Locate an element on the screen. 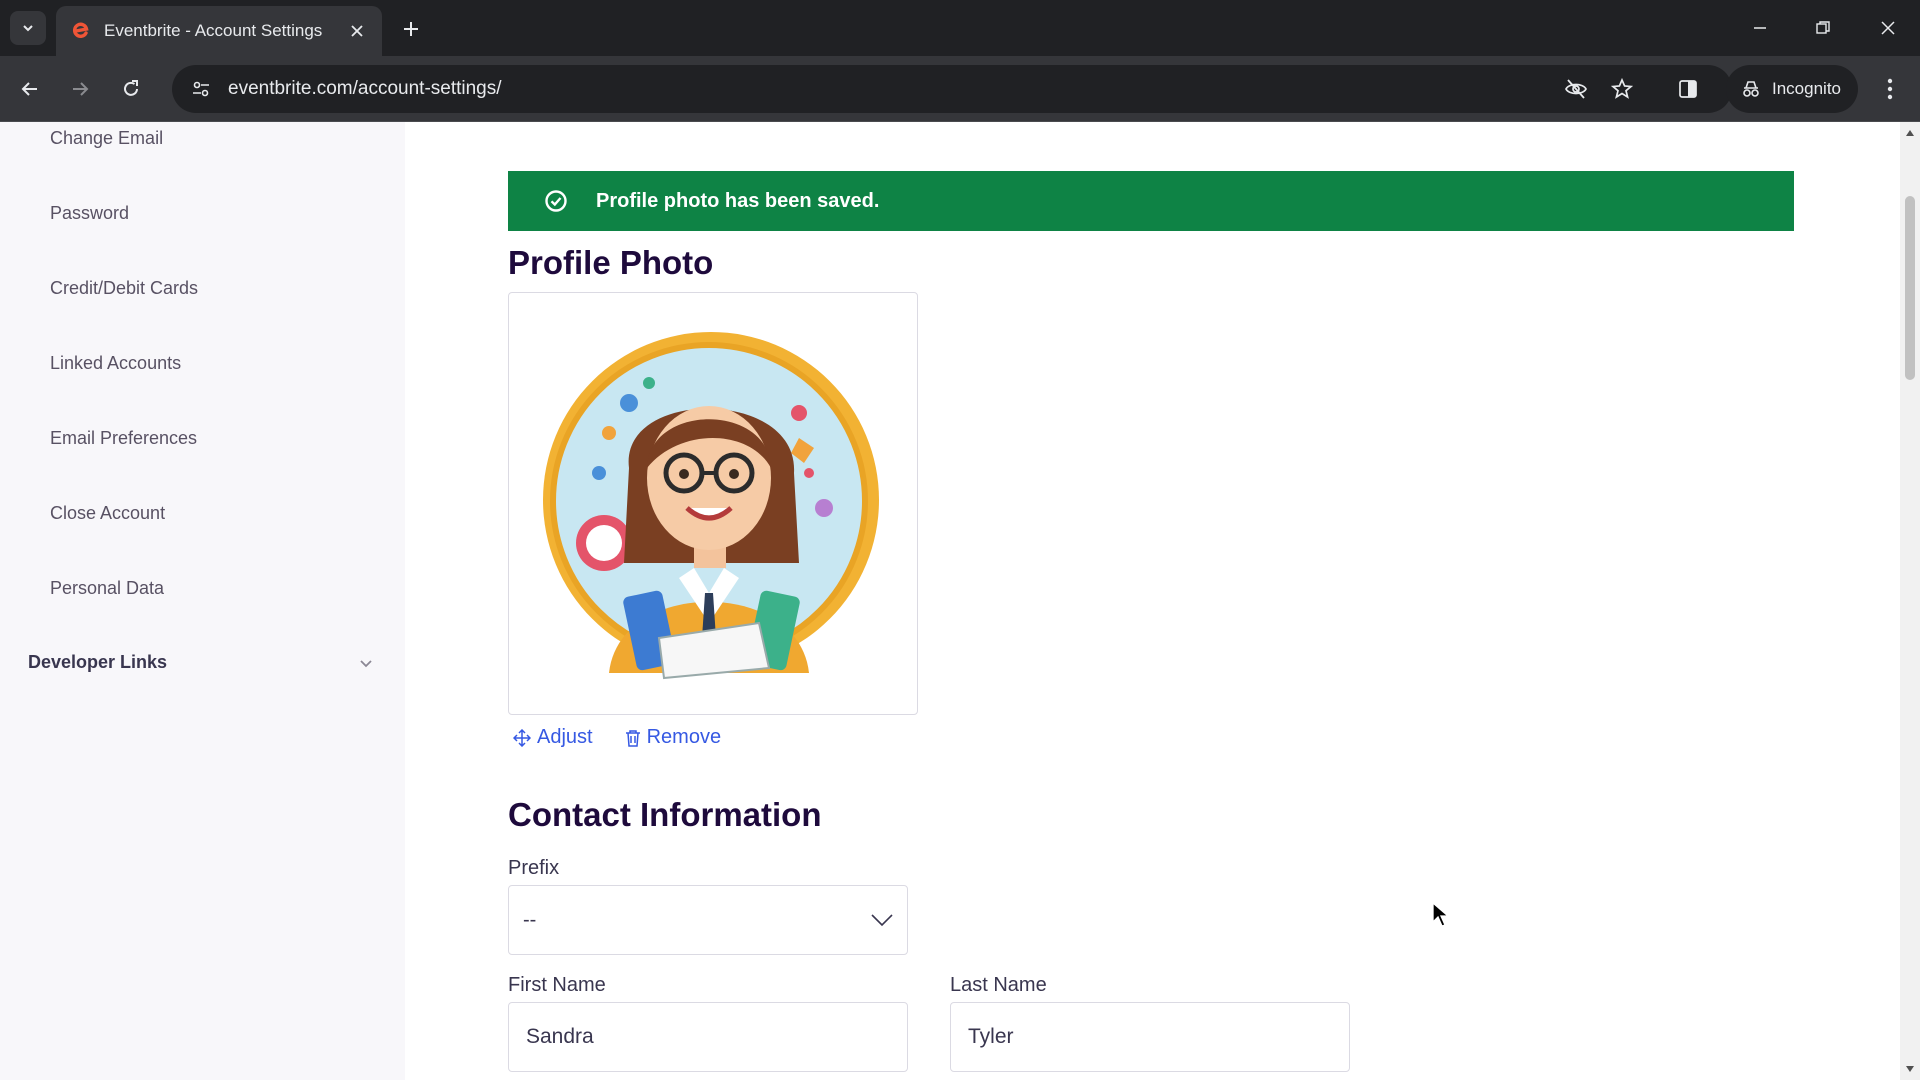 This screenshot has height=1080, width=1920. restore-button is located at coordinates (1823, 28).